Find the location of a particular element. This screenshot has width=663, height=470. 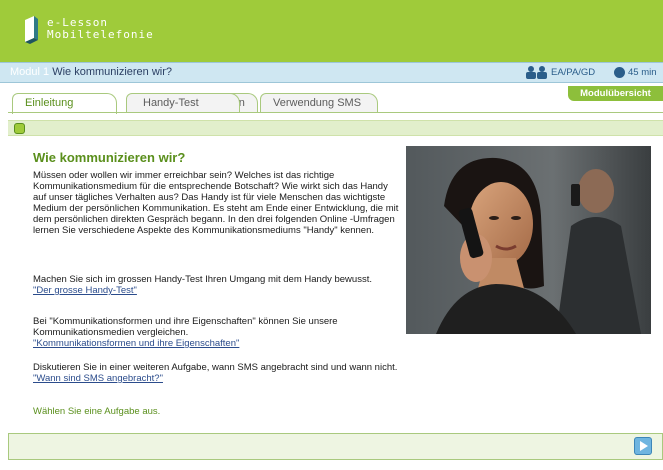

play-icon is located at coordinates (644, 446).